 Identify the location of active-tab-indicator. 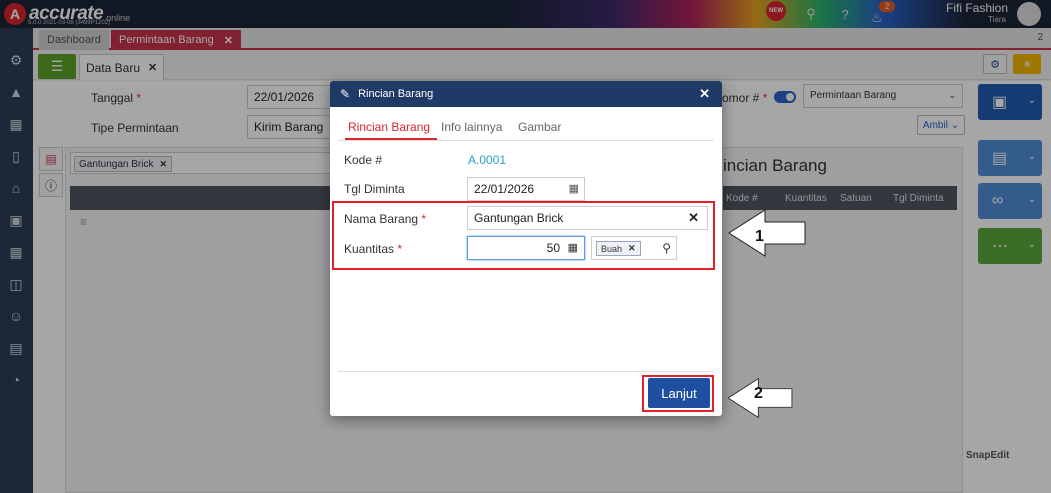
(391, 139).